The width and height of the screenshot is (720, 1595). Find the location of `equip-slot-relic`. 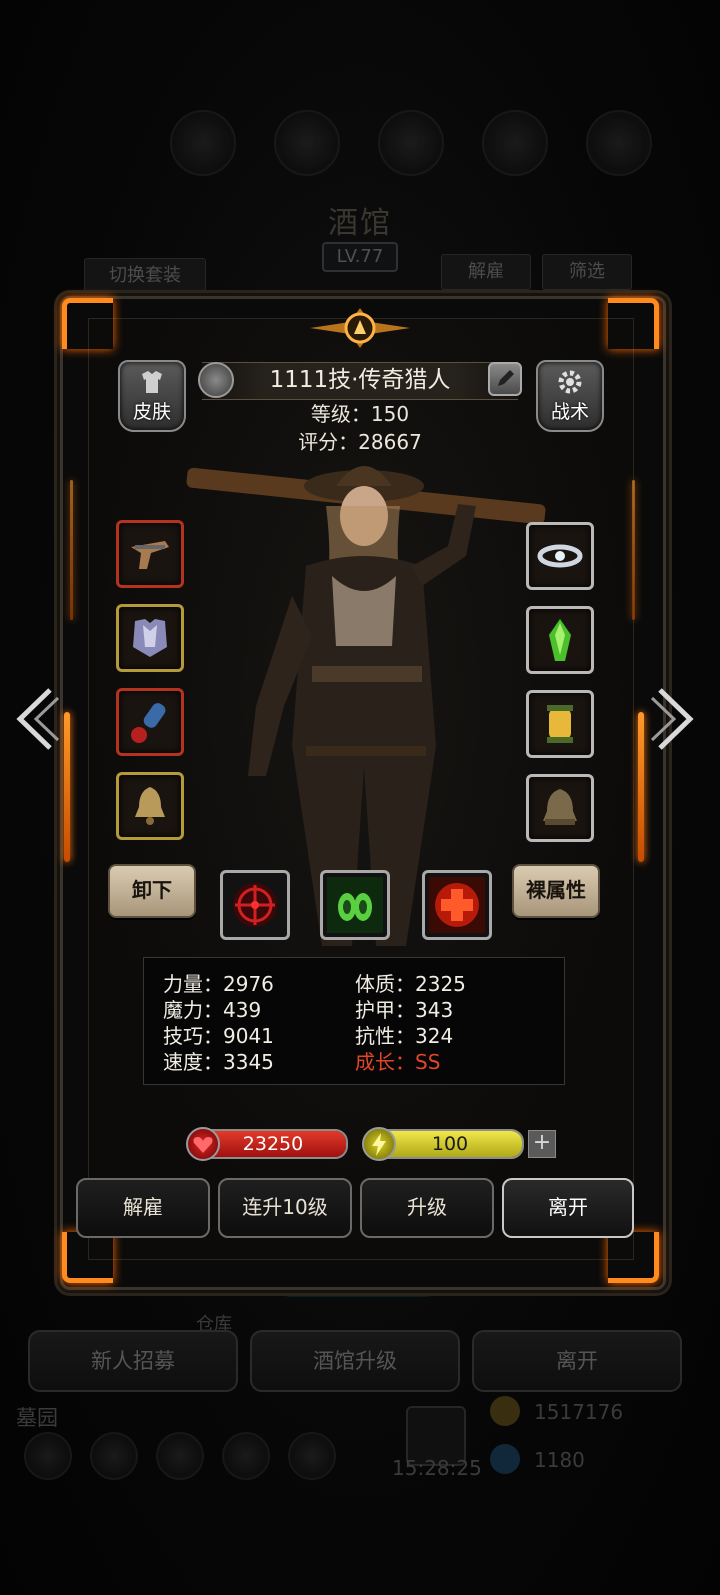

equip-slot-relic is located at coordinates (560, 808).